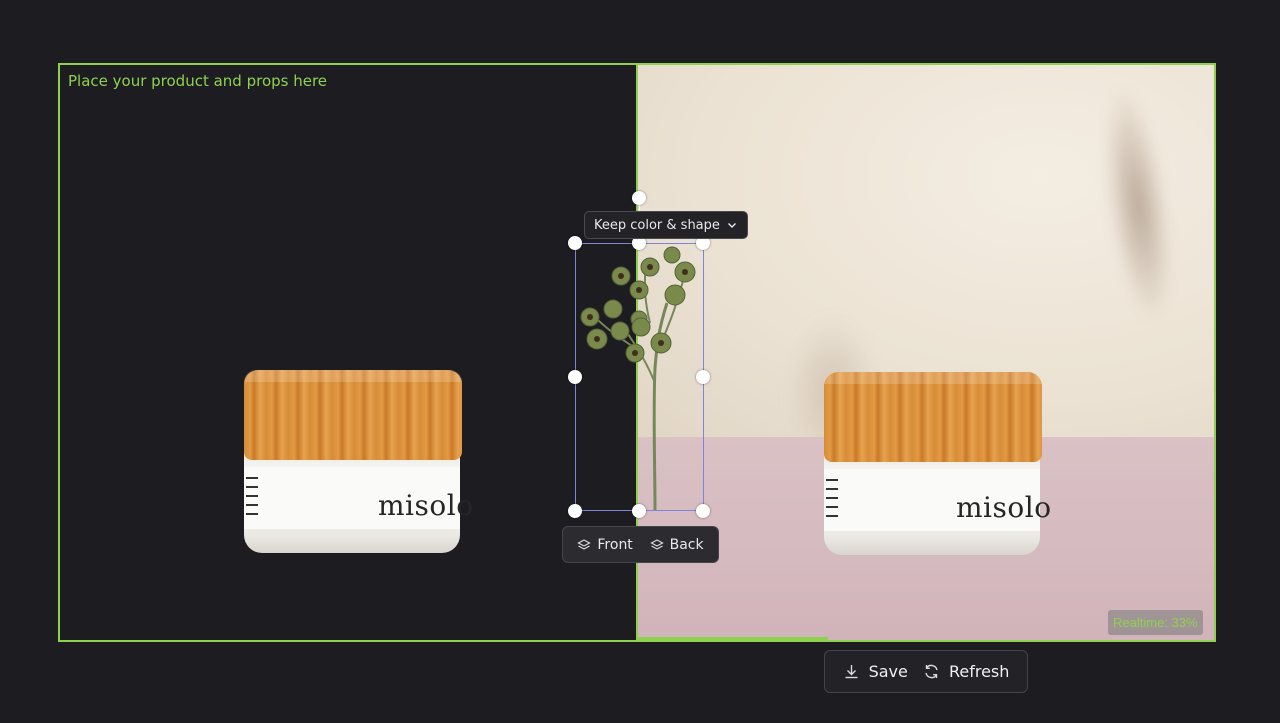 The image size is (1280, 723). I want to click on send-back-button: Back, so click(676, 544).